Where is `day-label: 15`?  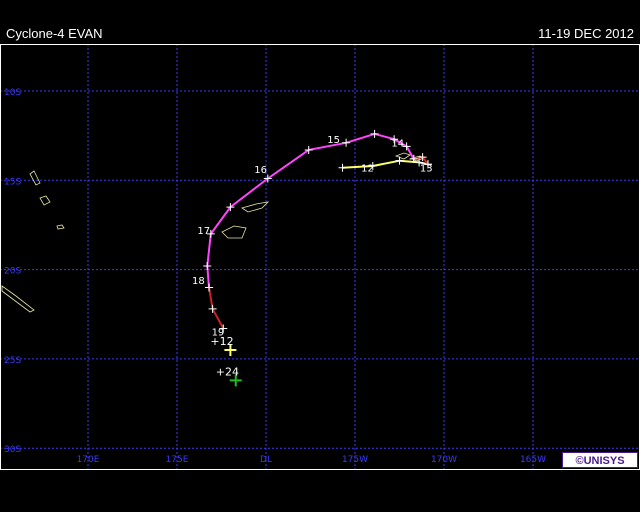
day-label: 15 is located at coordinates (333, 140).